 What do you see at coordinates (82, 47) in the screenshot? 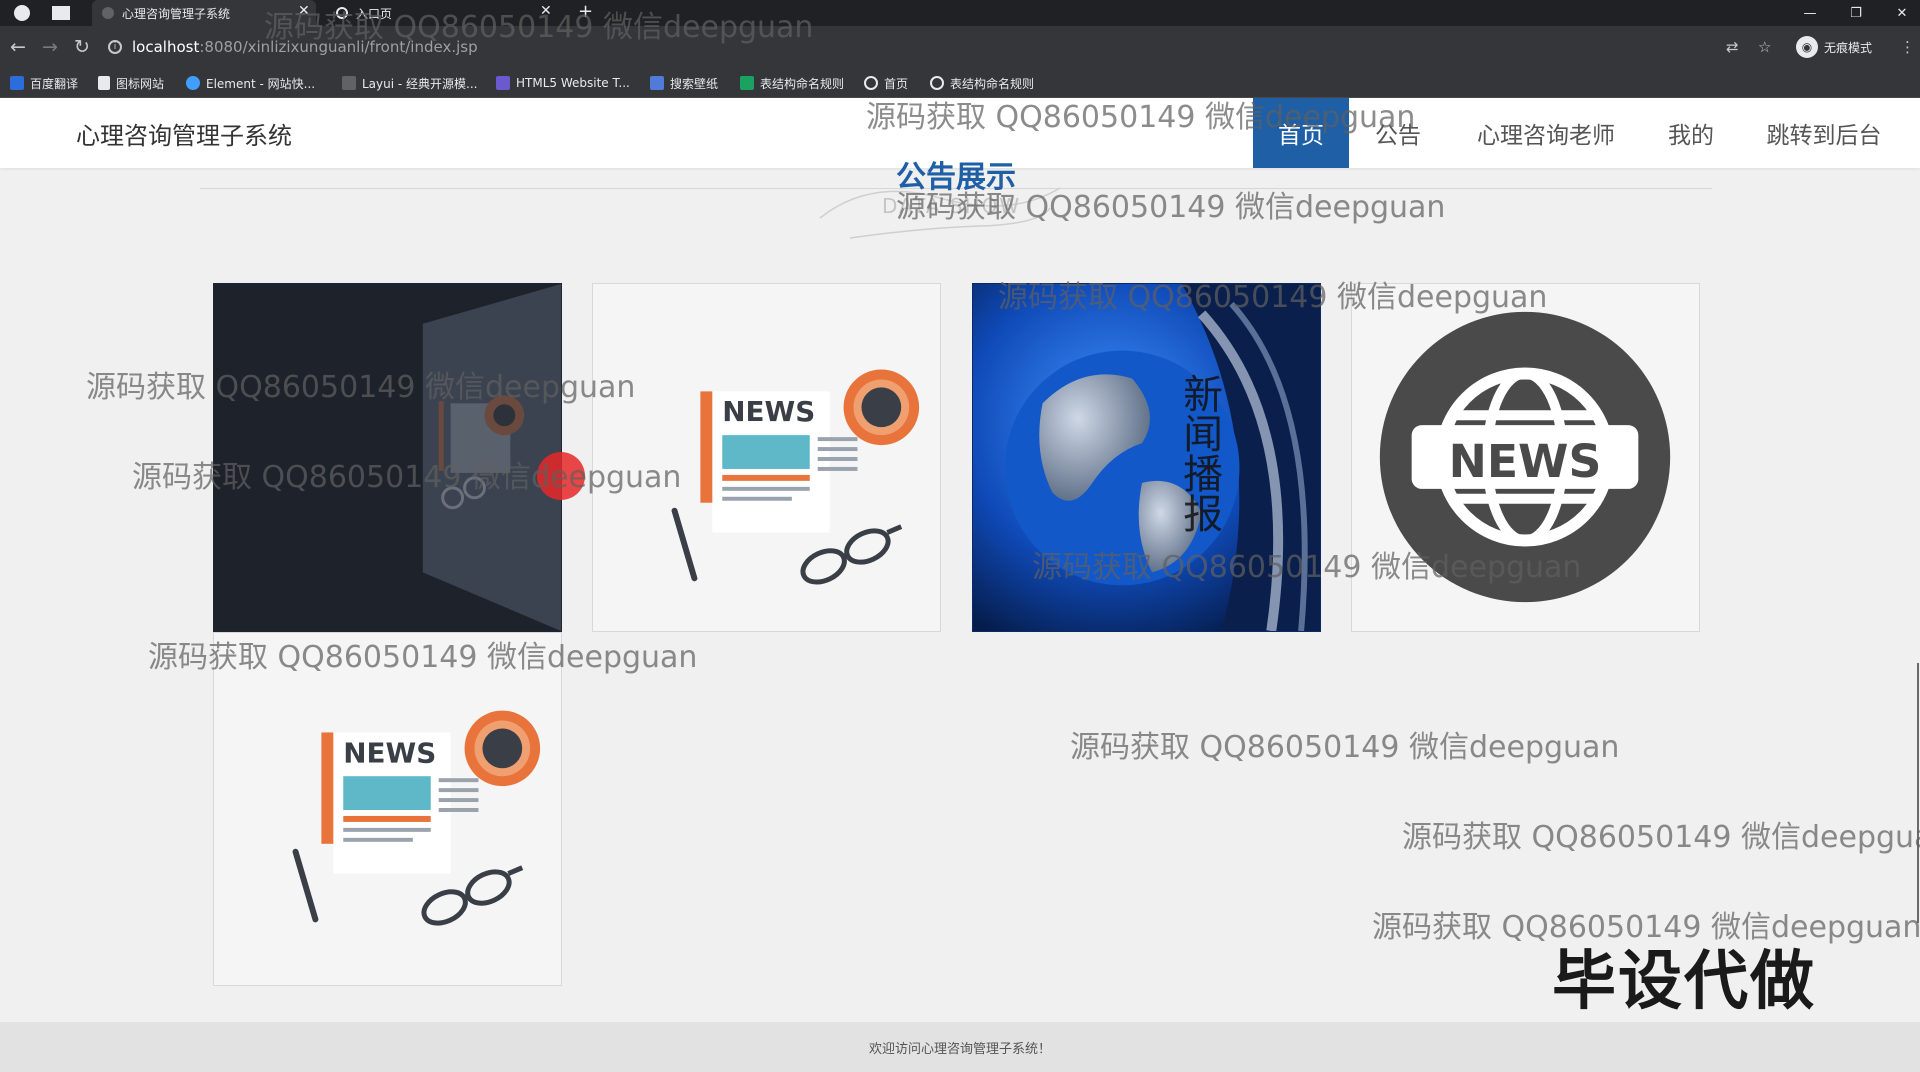
I see `reload-icon: ↻` at bounding box center [82, 47].